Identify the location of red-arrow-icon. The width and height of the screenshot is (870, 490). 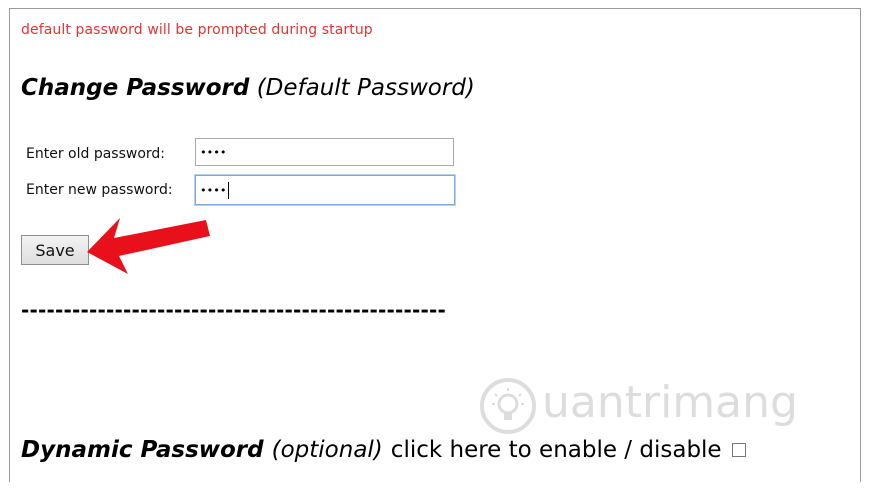
(148, 246).